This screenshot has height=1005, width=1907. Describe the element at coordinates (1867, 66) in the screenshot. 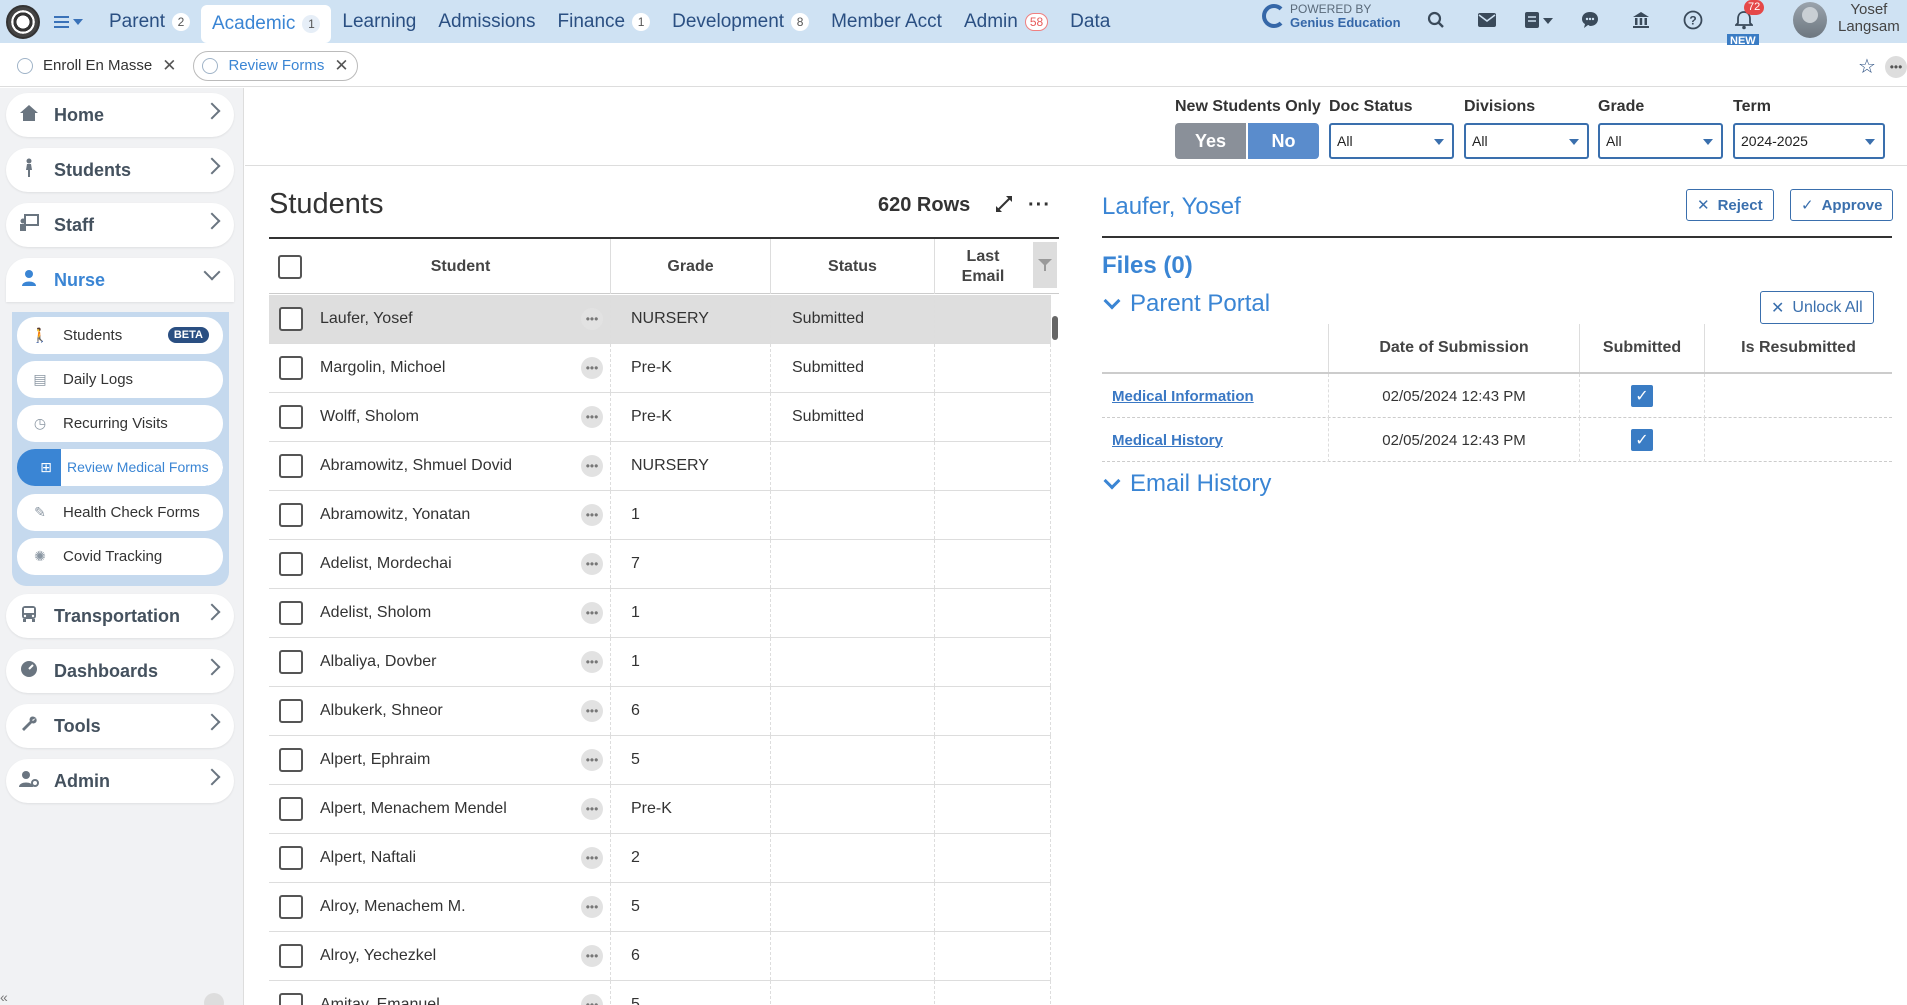

I see `favorite-star-icon: ☆` at that location.